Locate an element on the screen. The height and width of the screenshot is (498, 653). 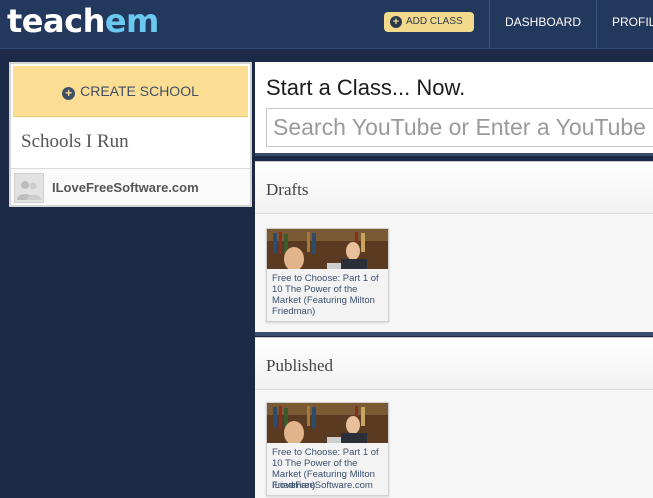
nav-profile: PROFILE is located at coordinates (632, 22).